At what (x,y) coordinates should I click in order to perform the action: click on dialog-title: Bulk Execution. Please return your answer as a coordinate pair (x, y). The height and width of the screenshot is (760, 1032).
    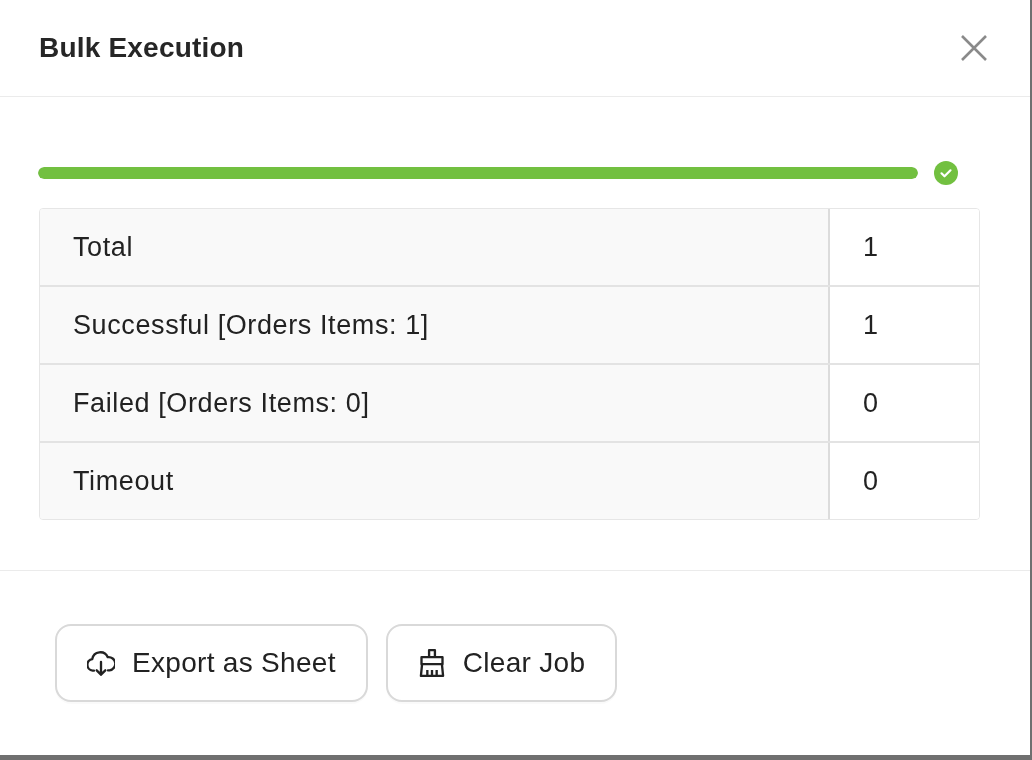
    Looking at the image, I should click on (142, 48).